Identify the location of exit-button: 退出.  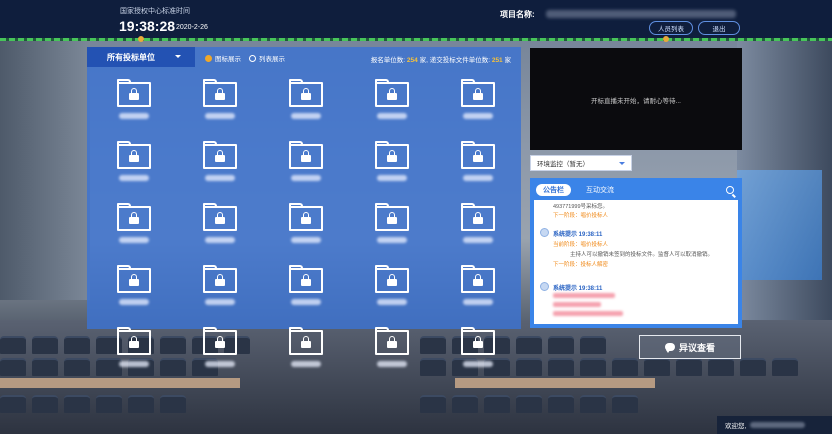
(719, 28).